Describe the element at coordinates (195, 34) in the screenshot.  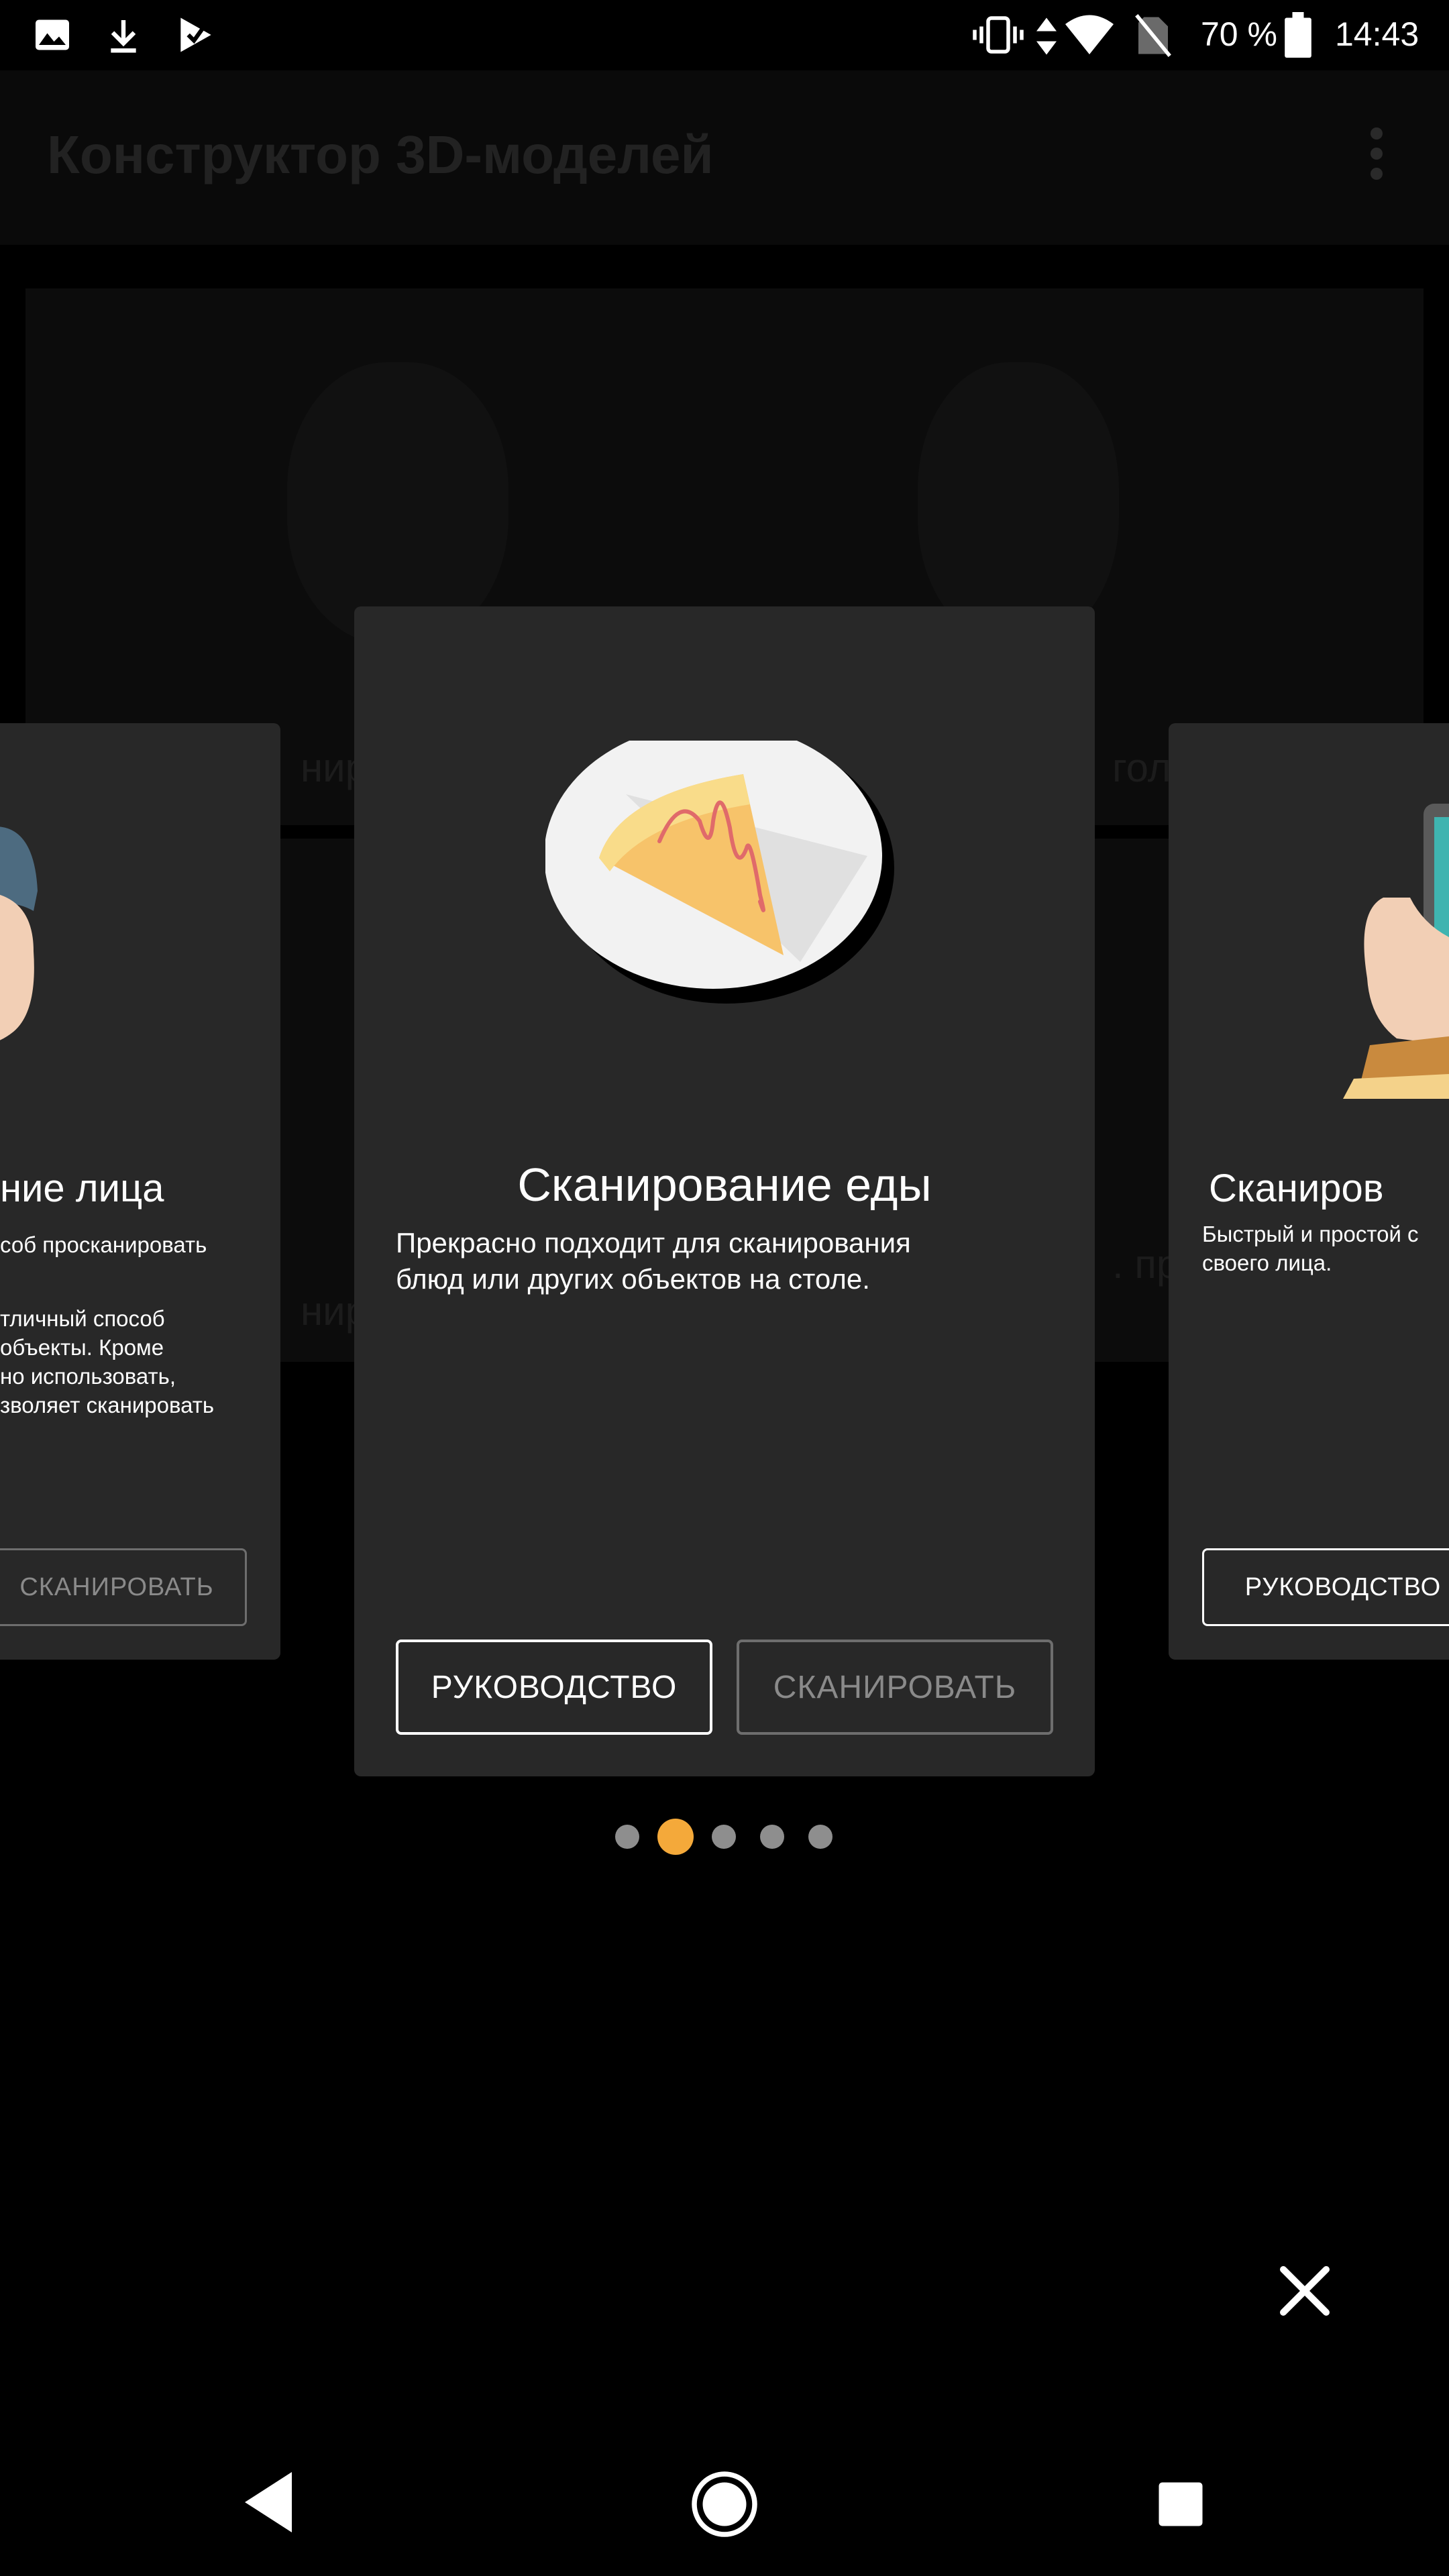
I see `play-store-icon` at that location.